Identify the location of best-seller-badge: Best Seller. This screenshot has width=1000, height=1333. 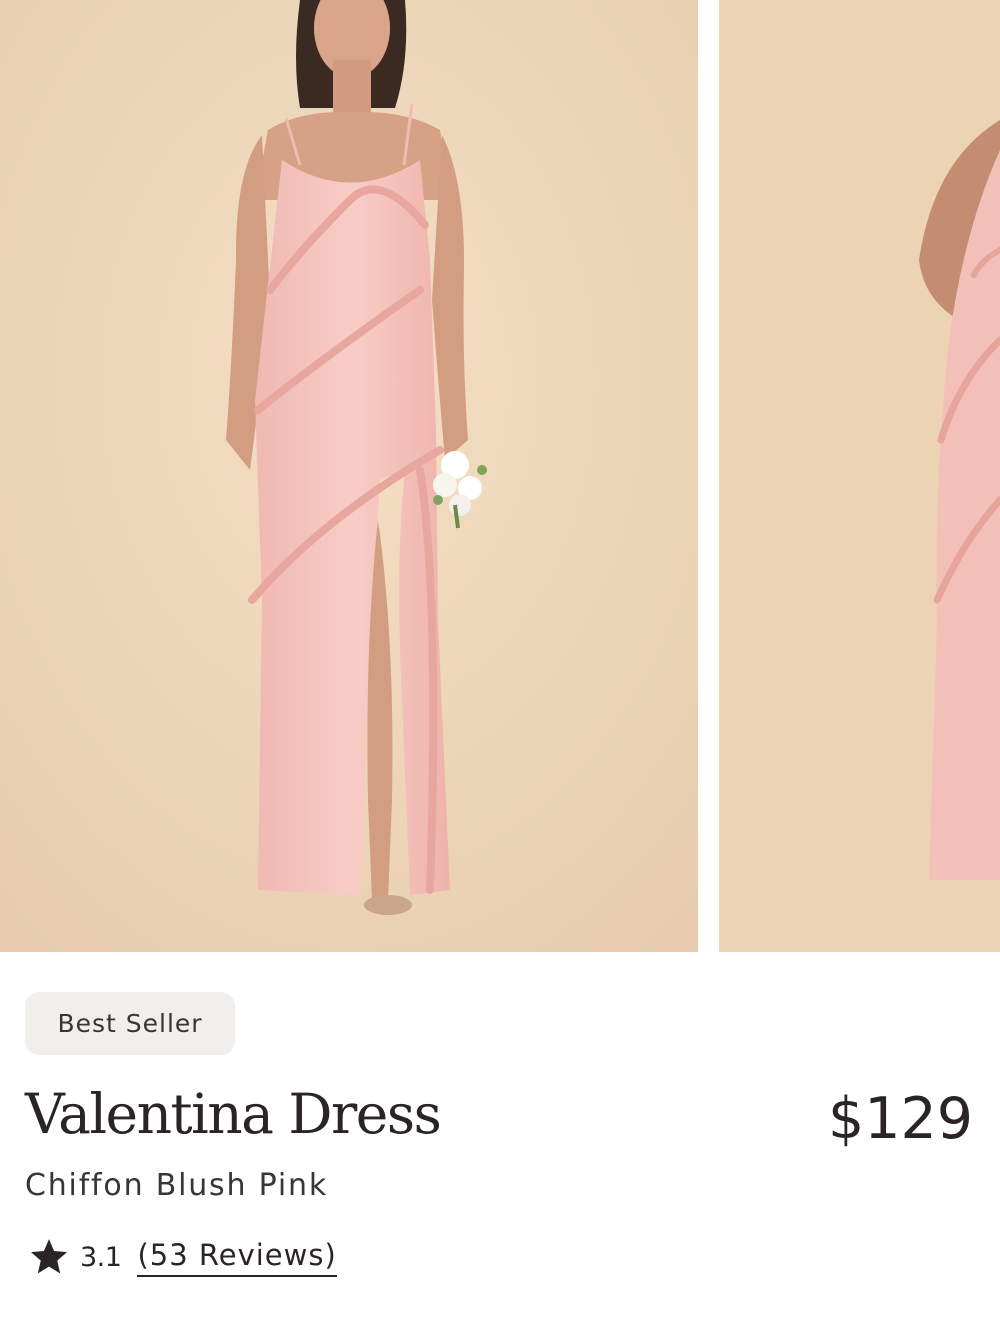
(130, 1023).